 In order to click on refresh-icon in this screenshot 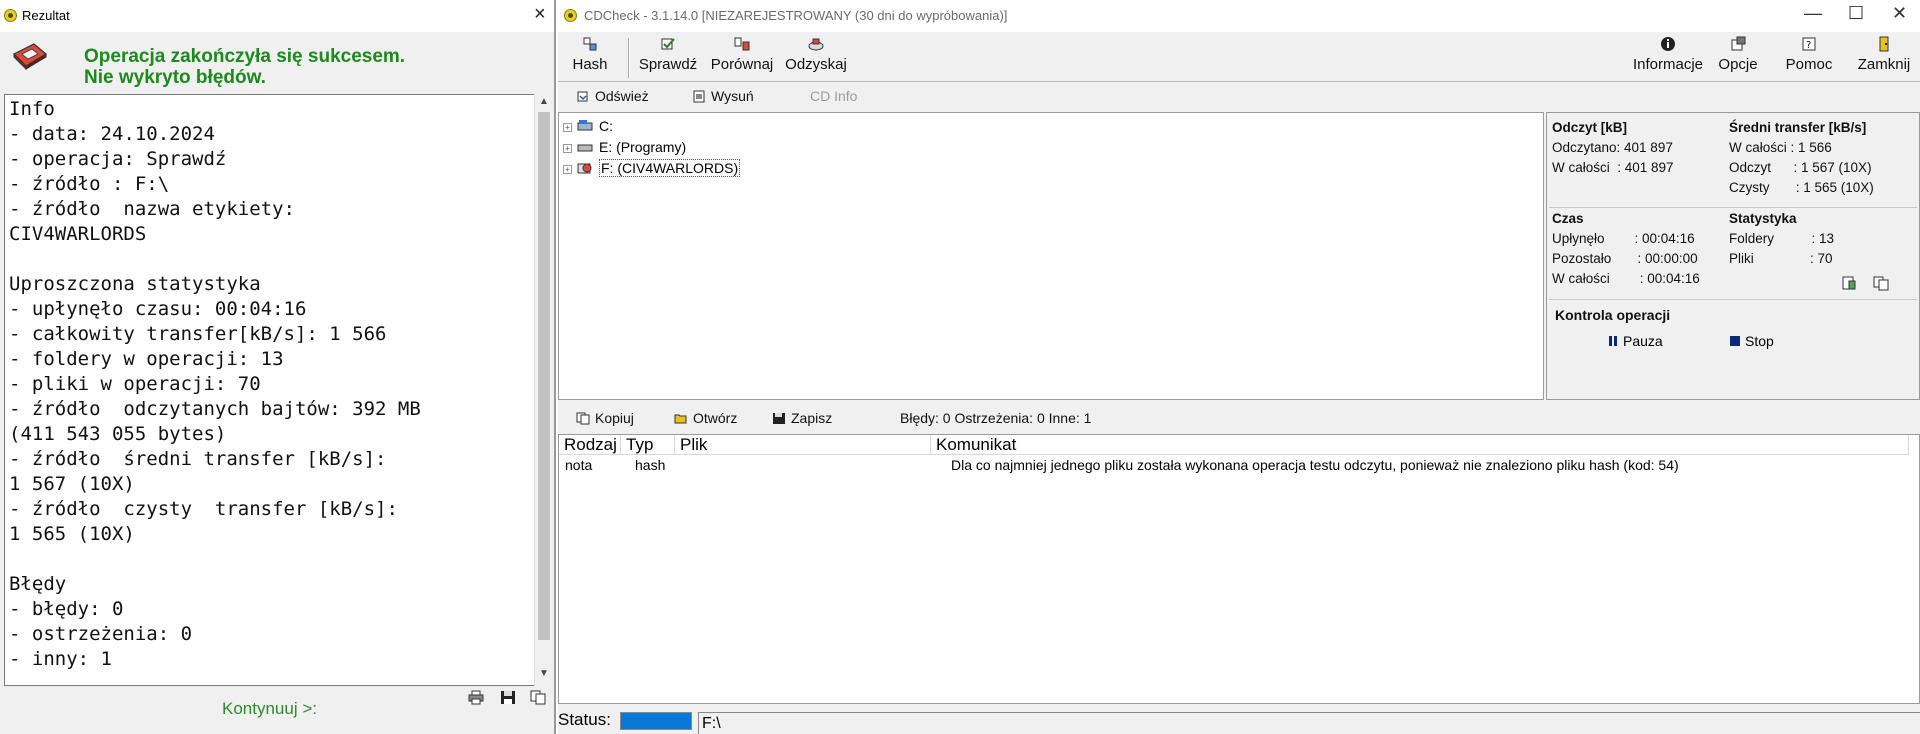, I will do `click(582, 96)`.